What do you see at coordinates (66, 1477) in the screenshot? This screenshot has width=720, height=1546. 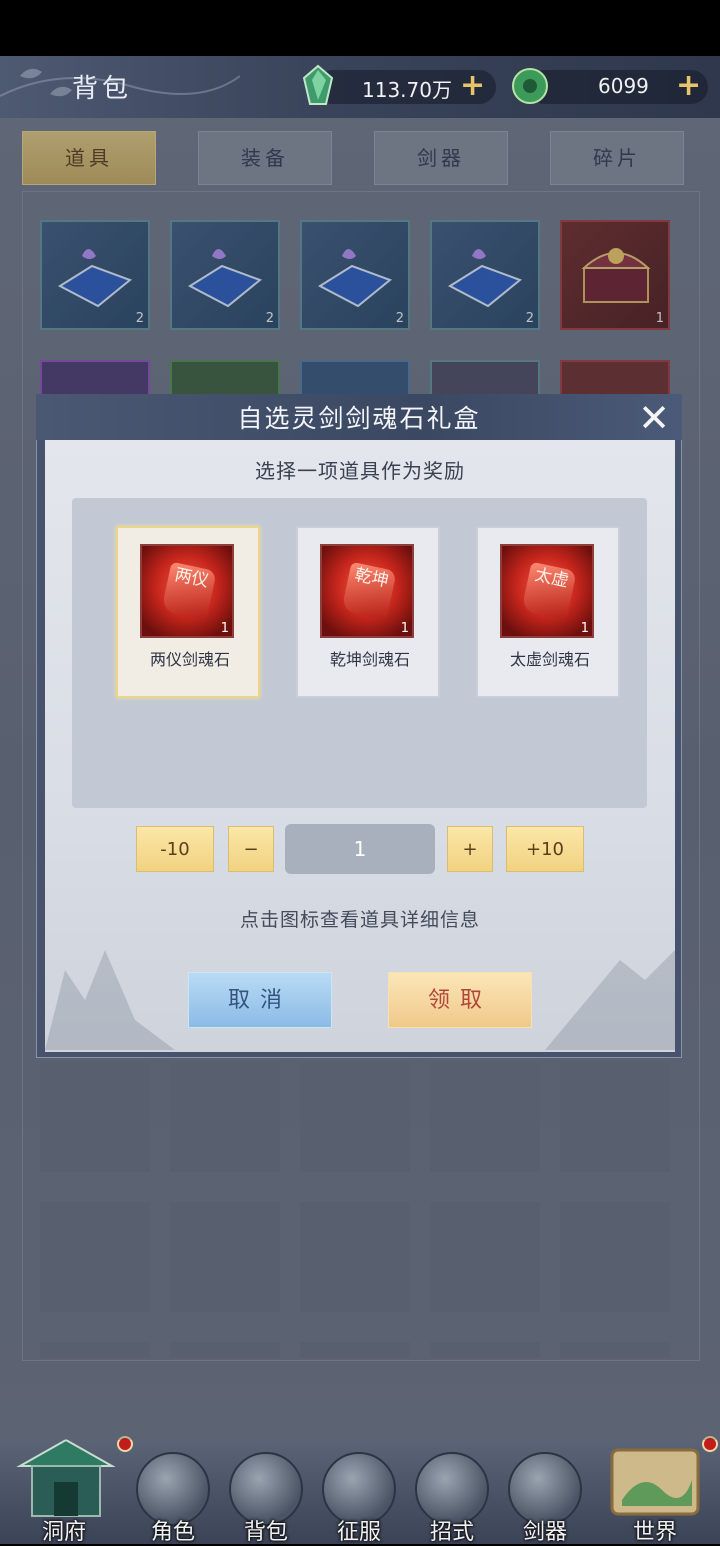 I see `cave-house-icon` at bounding box center [66, 1477].